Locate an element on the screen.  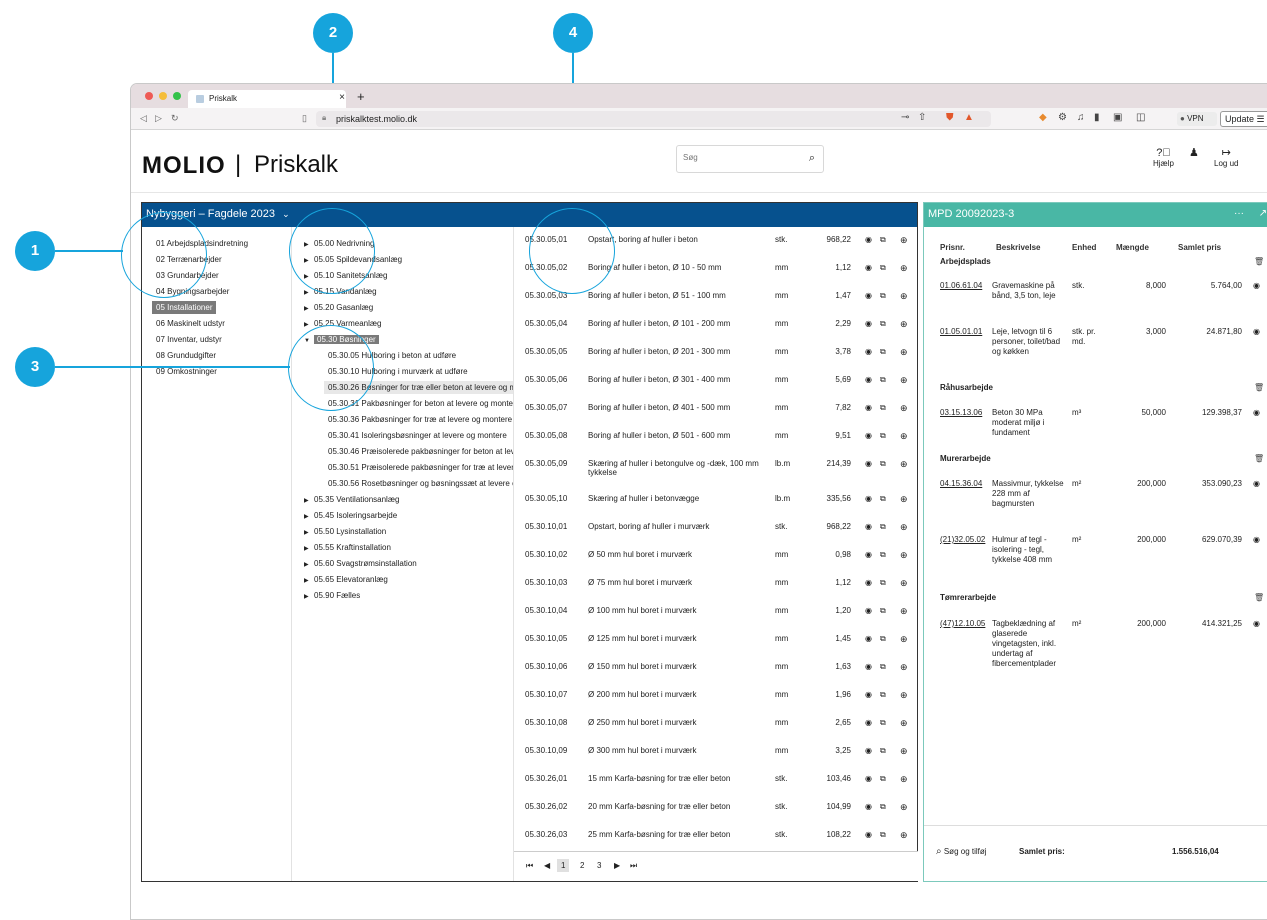
subcategory-item: ▶ 05.90 Fælles is located at coordinates (332, 595).